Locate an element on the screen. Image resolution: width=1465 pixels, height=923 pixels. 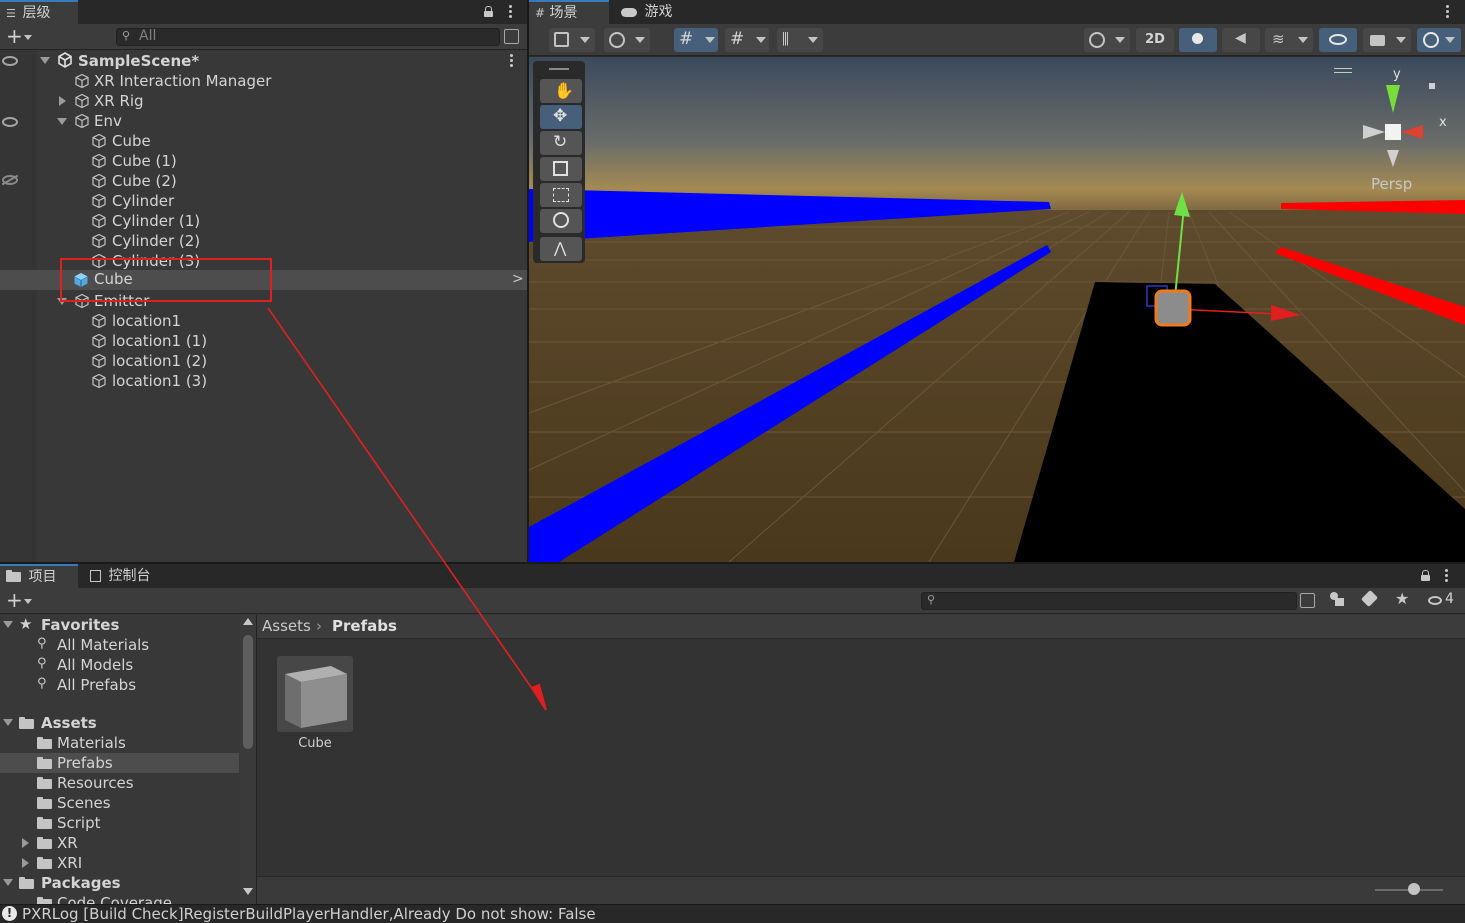
scroll-down-arrow-icon is located at coordinates (248, 891).